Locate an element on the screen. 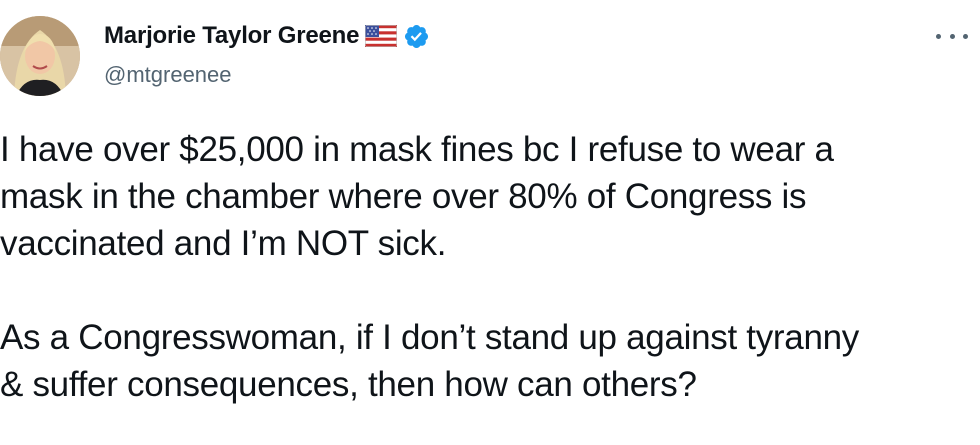 The width and height of the screenshot is (980, 445). more-options-icon is located at coordinates (952, 36).